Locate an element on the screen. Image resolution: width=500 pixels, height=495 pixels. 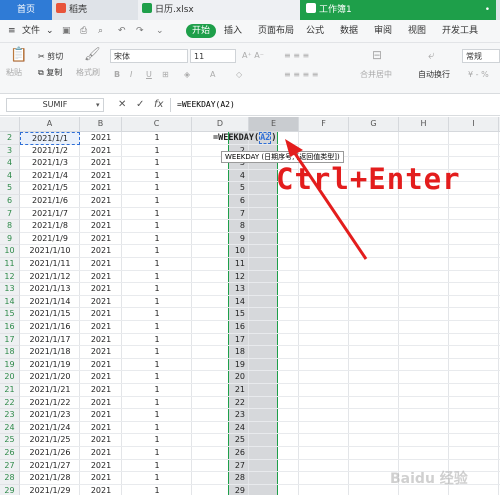
tab-bar: 首页 稻壳 日历.xlsx 工作簿1 • is located at coordinates (250, 10).